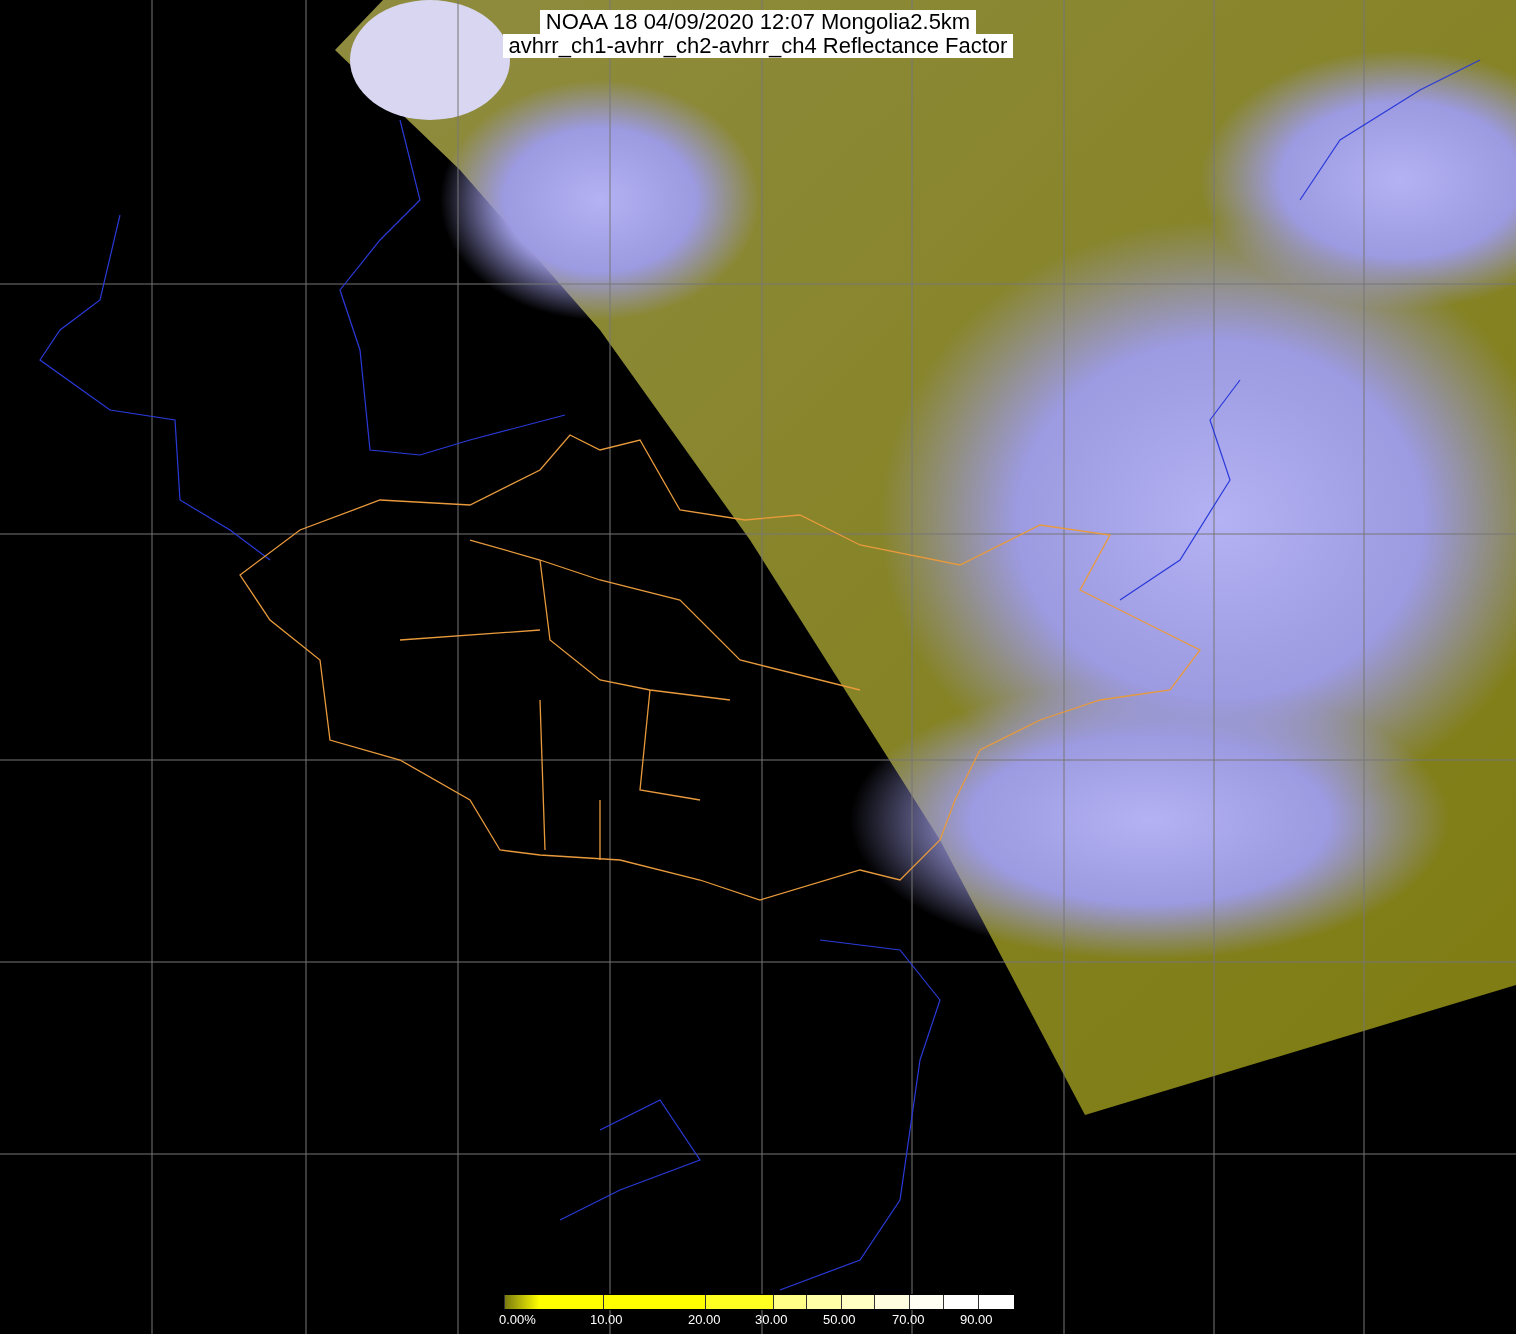  What do you see at coordinates (771, 1319) in the screenshot?
I see `scale-label: 30.00` at bounding box center [771, 1319].